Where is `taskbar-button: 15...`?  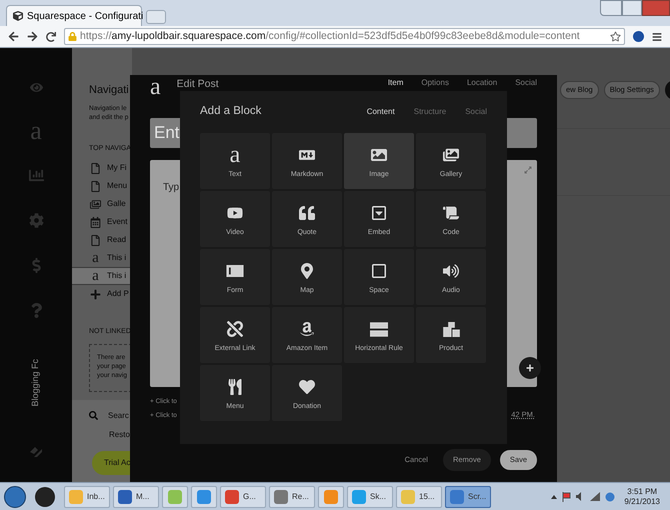 taskbar-button: 15... is located at coordinates (419, 497).